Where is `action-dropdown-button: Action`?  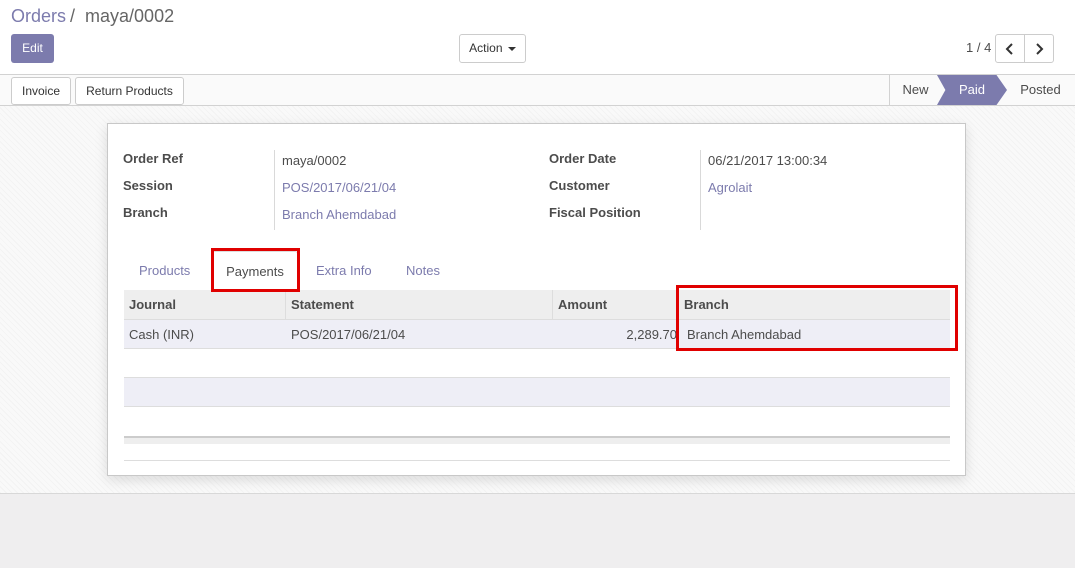 action-dropdown-button: Action is located at coordinates (492, 48).